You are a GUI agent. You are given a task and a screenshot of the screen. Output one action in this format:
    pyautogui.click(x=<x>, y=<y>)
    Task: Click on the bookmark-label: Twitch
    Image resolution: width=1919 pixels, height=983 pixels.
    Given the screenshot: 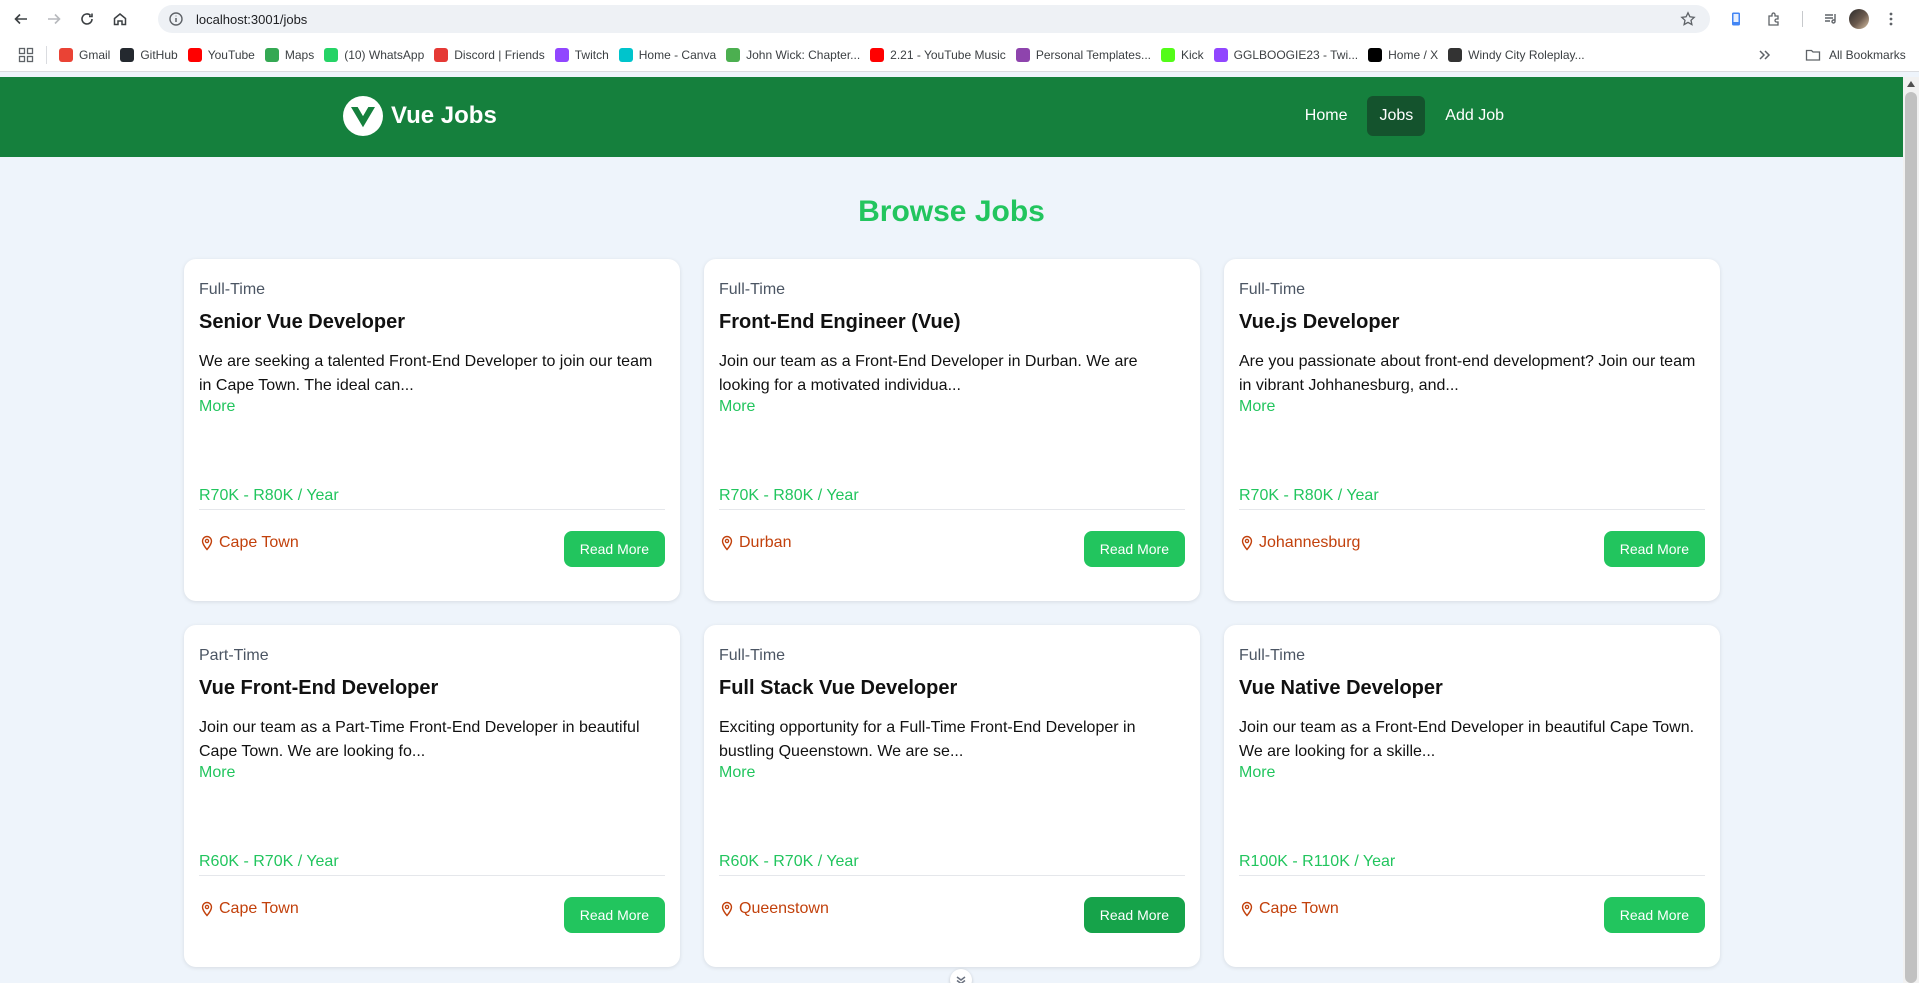 What is the action you would take?
    pyautogui.click(x=591, y=54)
    